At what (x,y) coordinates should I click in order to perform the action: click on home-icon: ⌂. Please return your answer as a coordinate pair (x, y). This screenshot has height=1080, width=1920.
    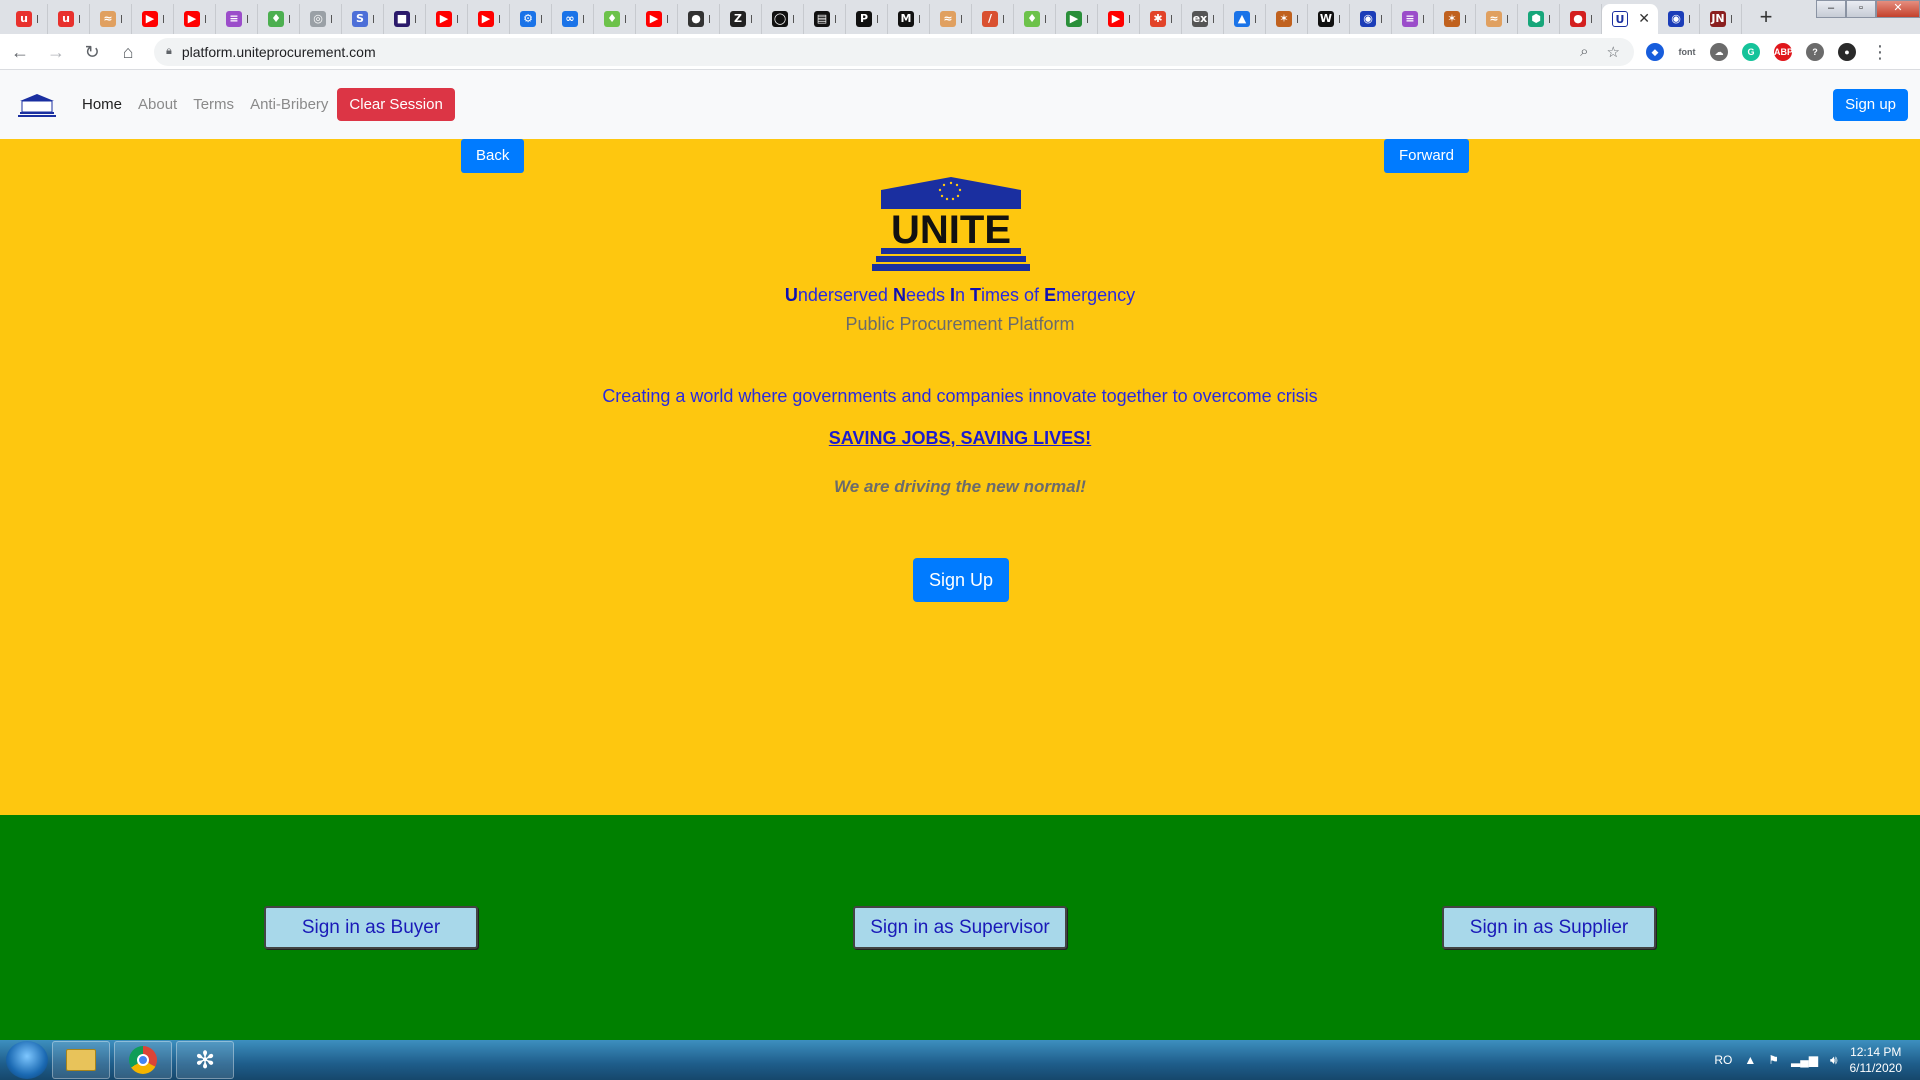
    Looking at the image, I should click on (128, 52).